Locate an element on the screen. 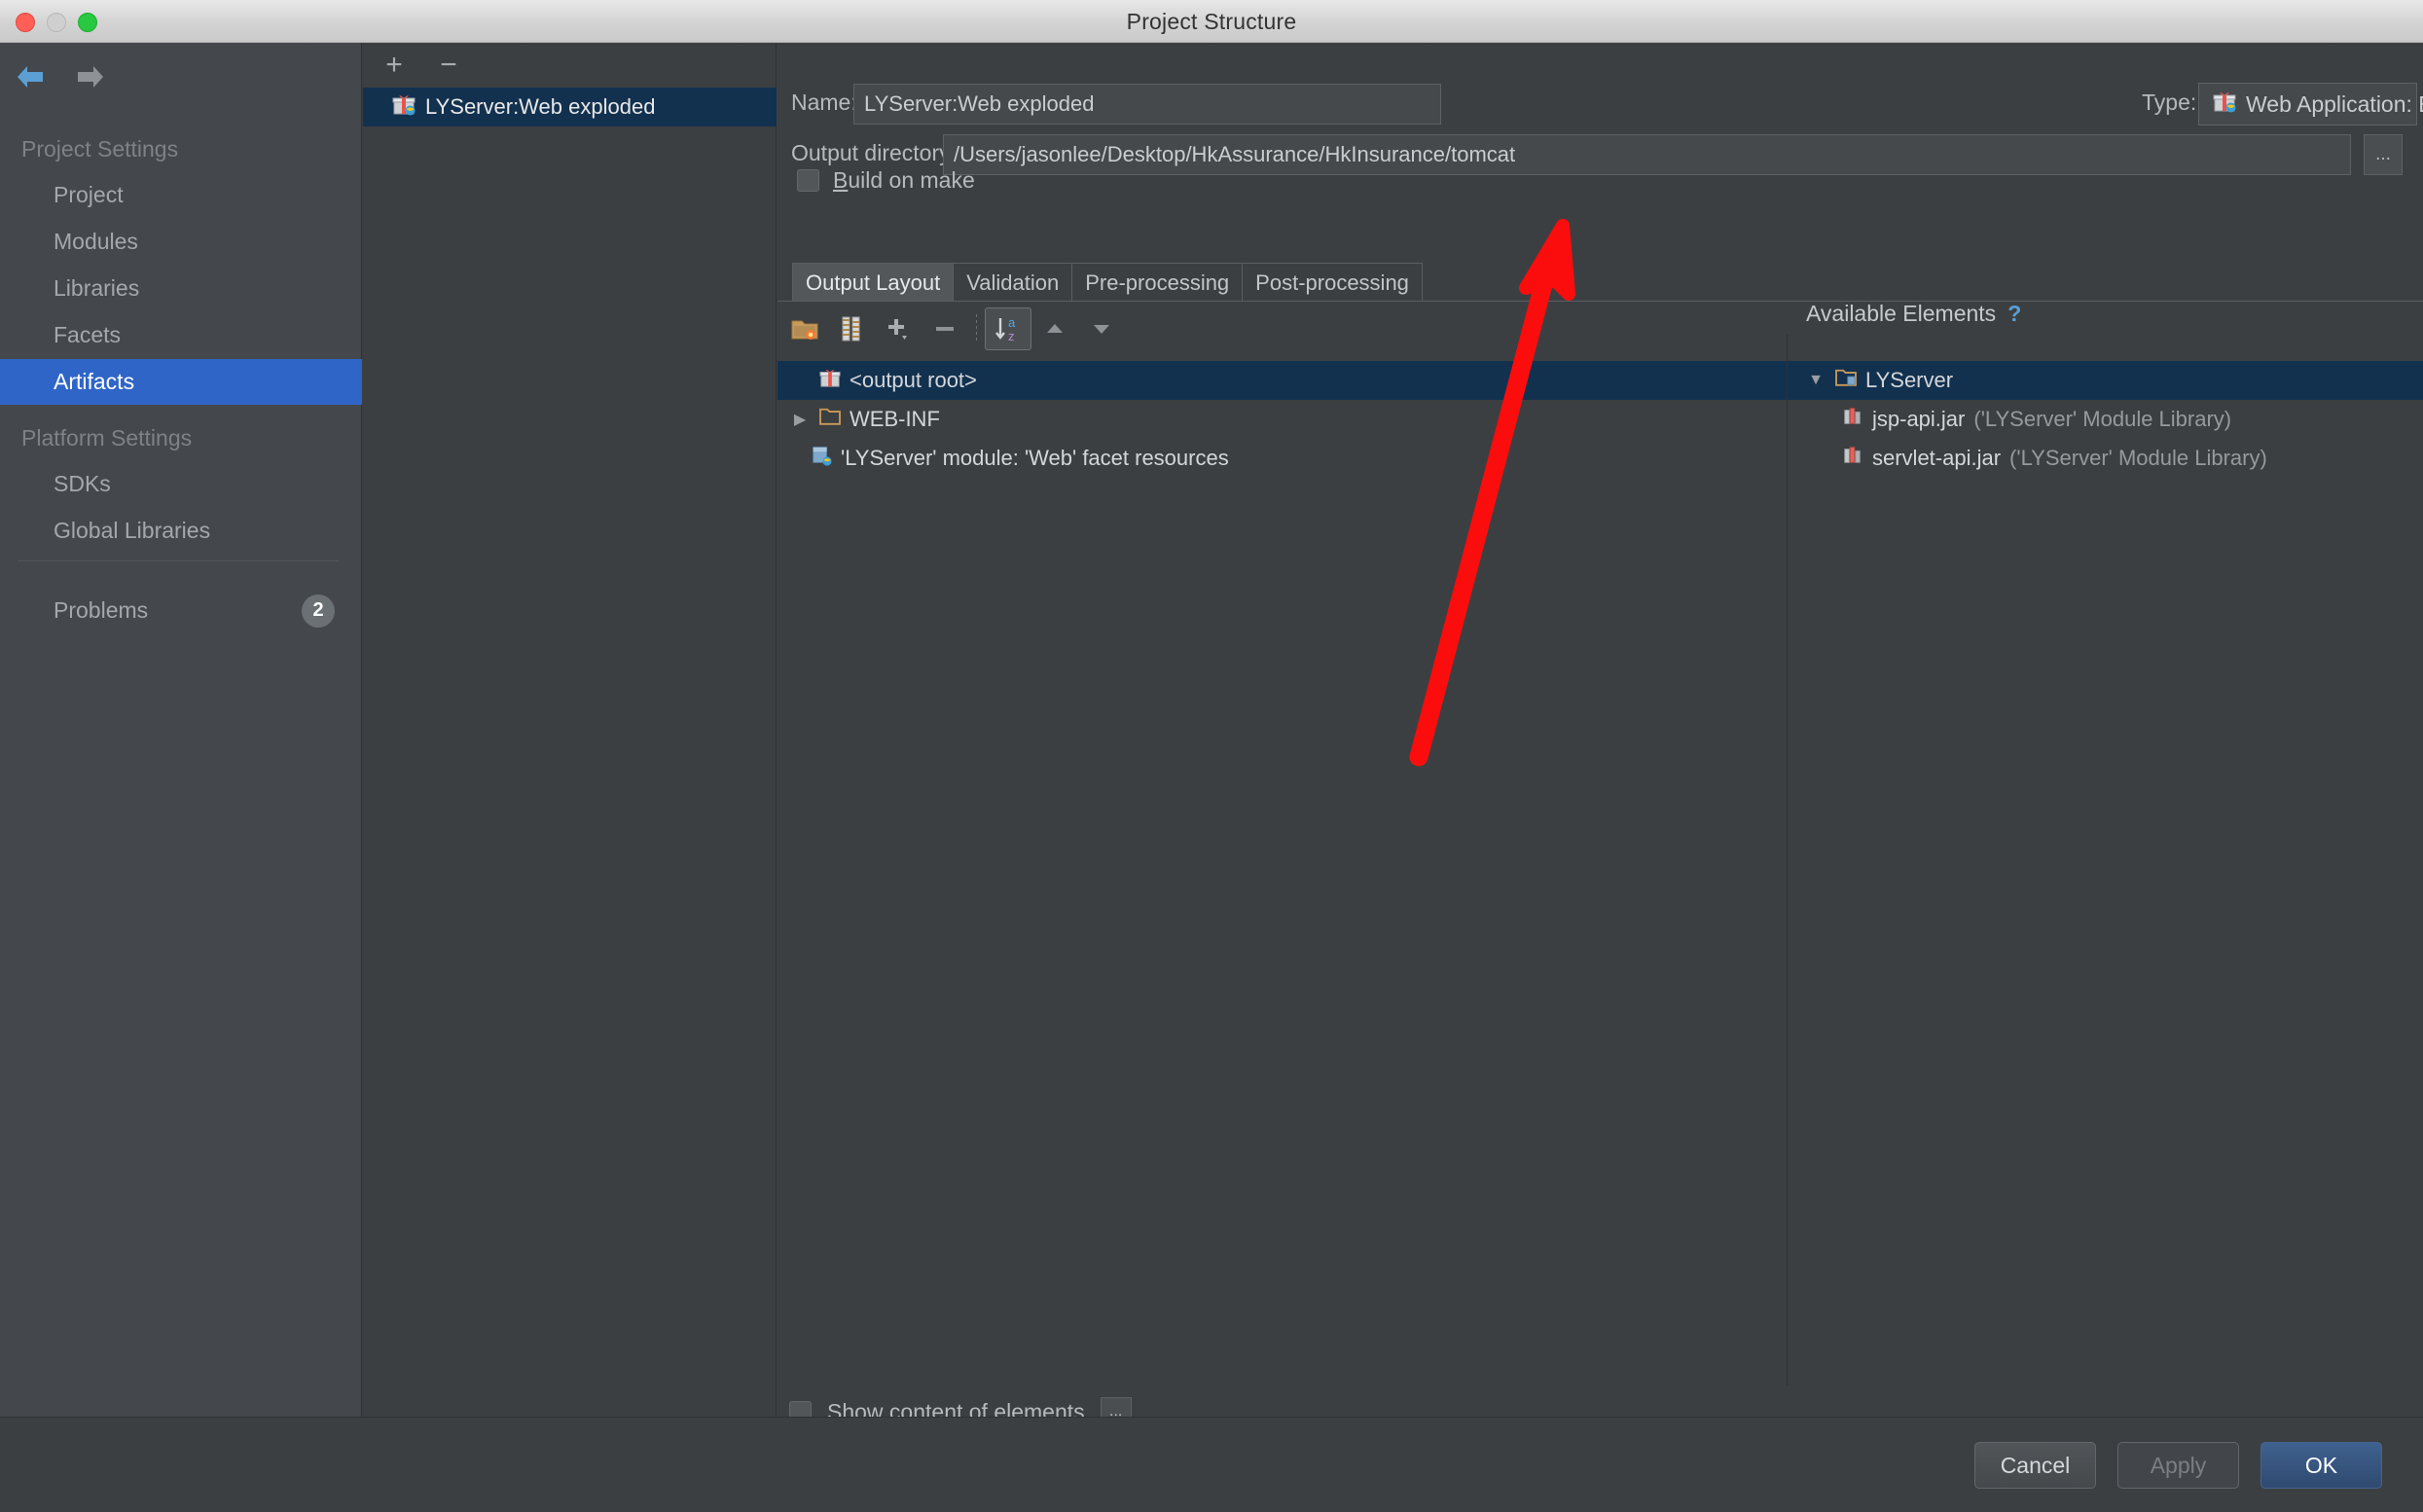  sort-alphabetically-icon: a z is located at coordinates (1008, 328).